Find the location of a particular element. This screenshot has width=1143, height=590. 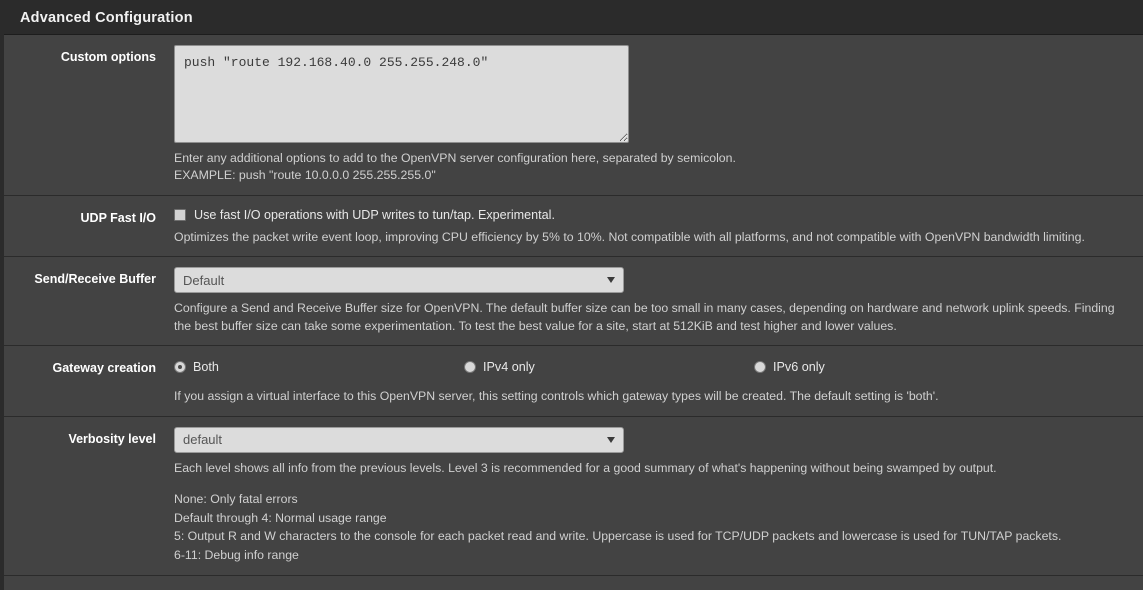

gateway-creation-label: Gateway creation is located at coordinates (104, 368).